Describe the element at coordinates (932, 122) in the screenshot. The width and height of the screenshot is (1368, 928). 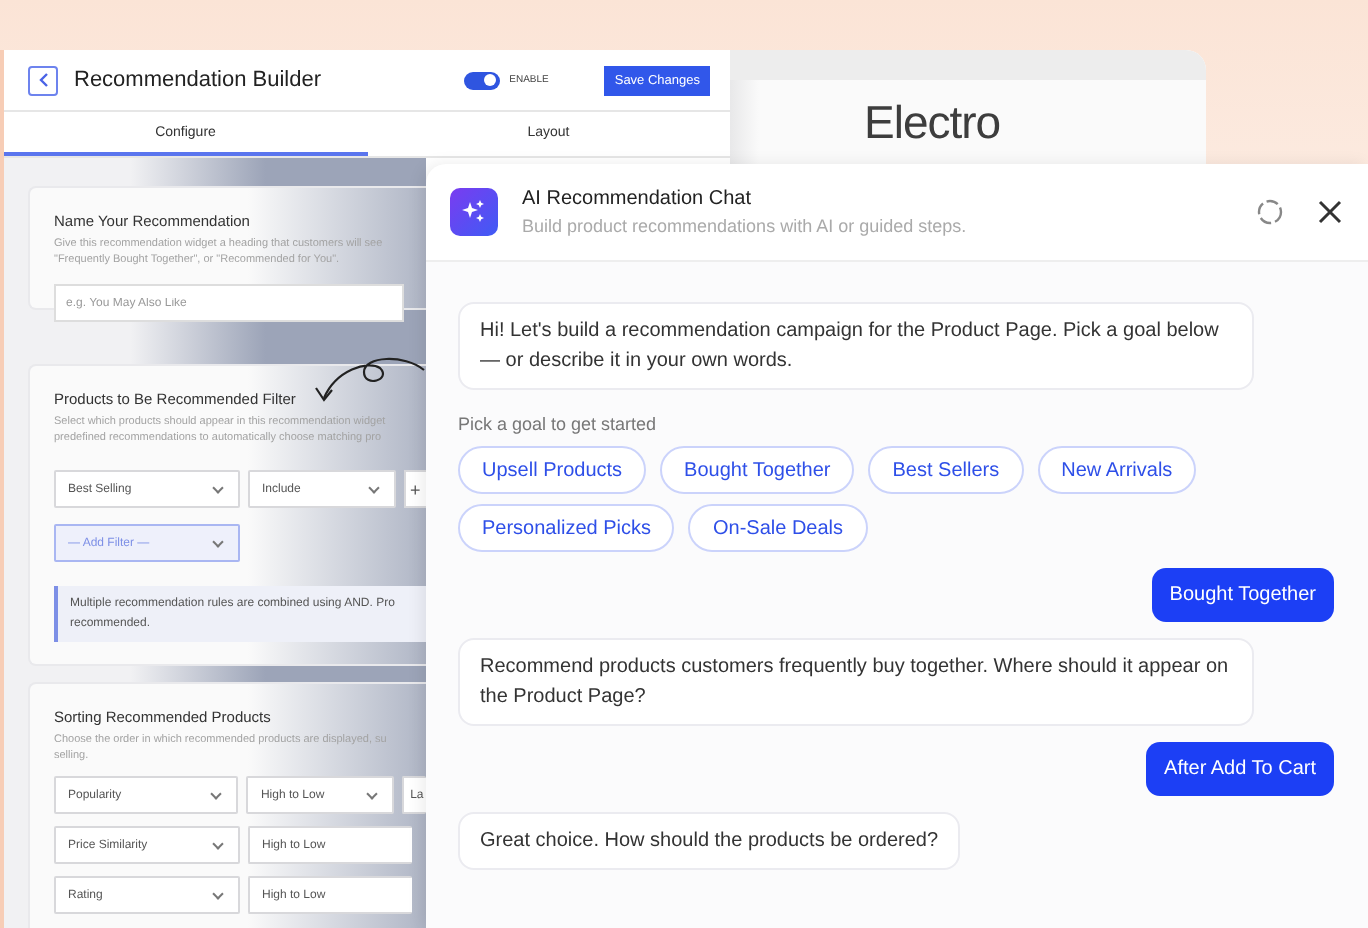
I see `store-logo: Electro` at that location.